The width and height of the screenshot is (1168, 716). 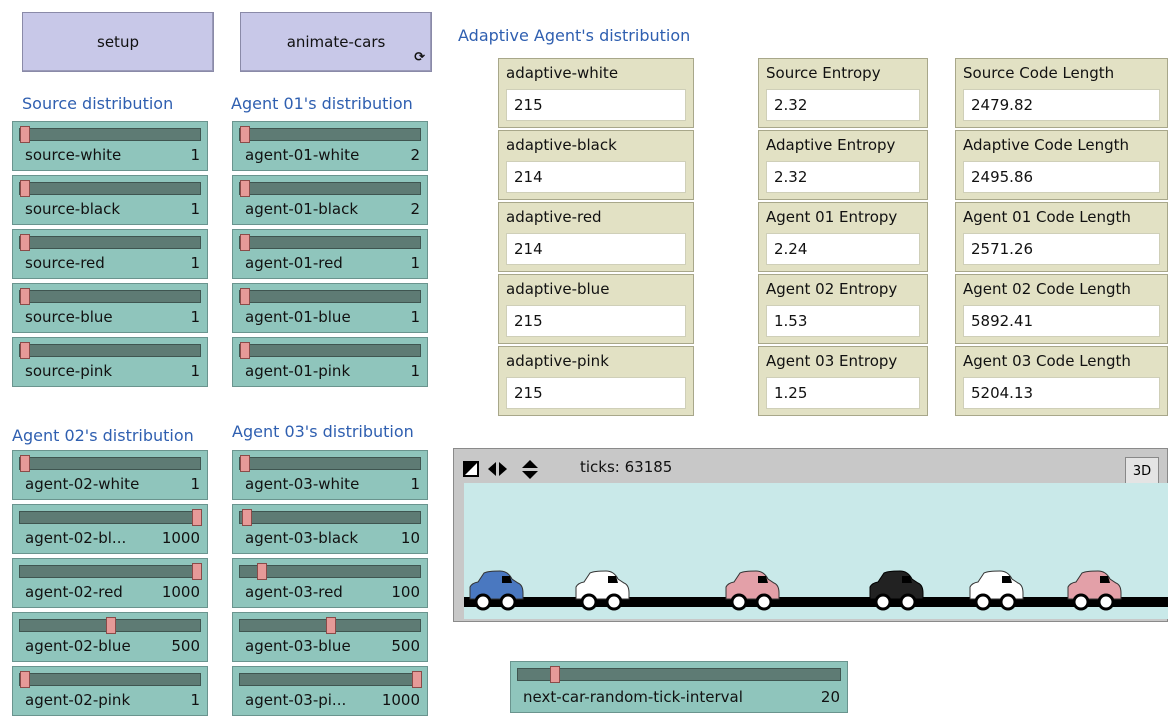 I want to click on slider: source-blue 1, so click(x=110, y=308).